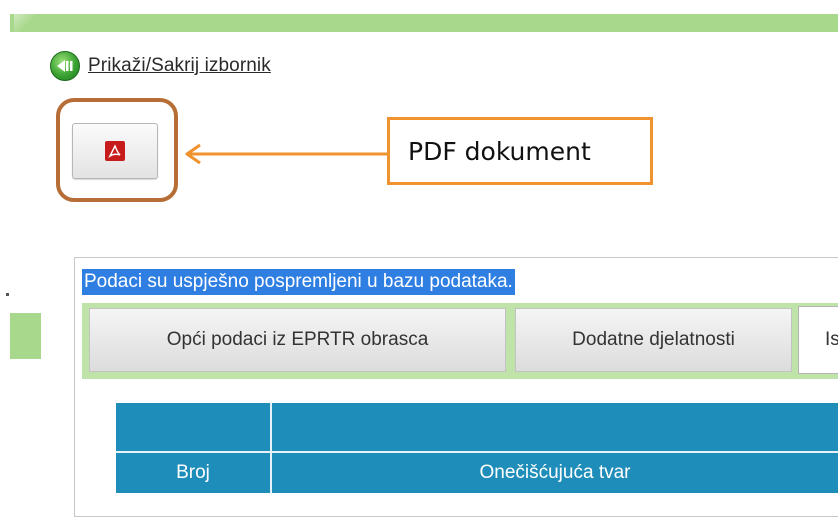 The height and width of the screenshot is (517, 838). What do you see at coordinates (65, 66) in the screenshot?
I see `back-arrow-icon` at bounding box center [65, 66].